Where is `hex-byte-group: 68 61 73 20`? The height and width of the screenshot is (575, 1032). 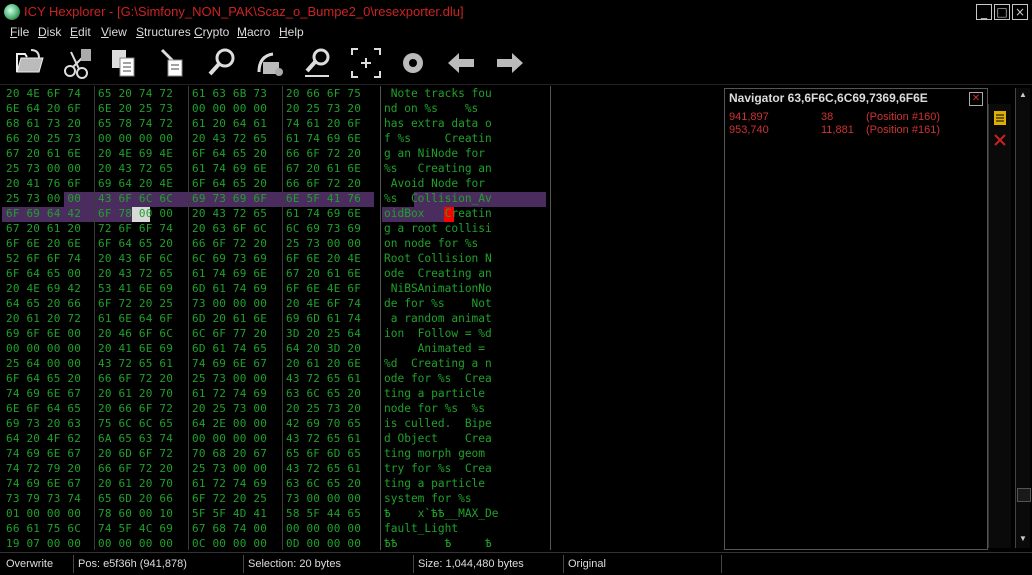 hex-byte-group: 68 61 73 20 is located at coordinates (43, 123).